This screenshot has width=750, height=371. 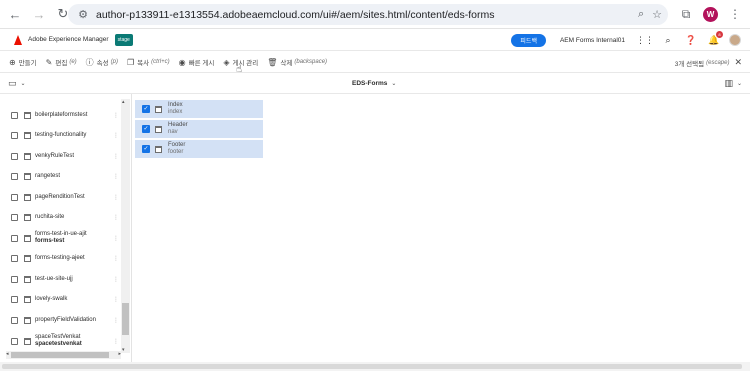 I want to click on bookmark-star-icon: ☆, so click(x=657, y=14).